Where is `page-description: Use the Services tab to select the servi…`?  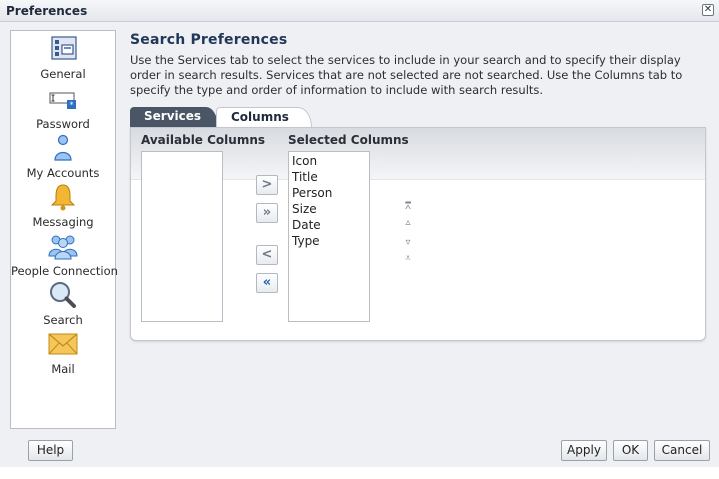 page-description: Use the Services tab to select the servi… is located at coordinates (406, 75).